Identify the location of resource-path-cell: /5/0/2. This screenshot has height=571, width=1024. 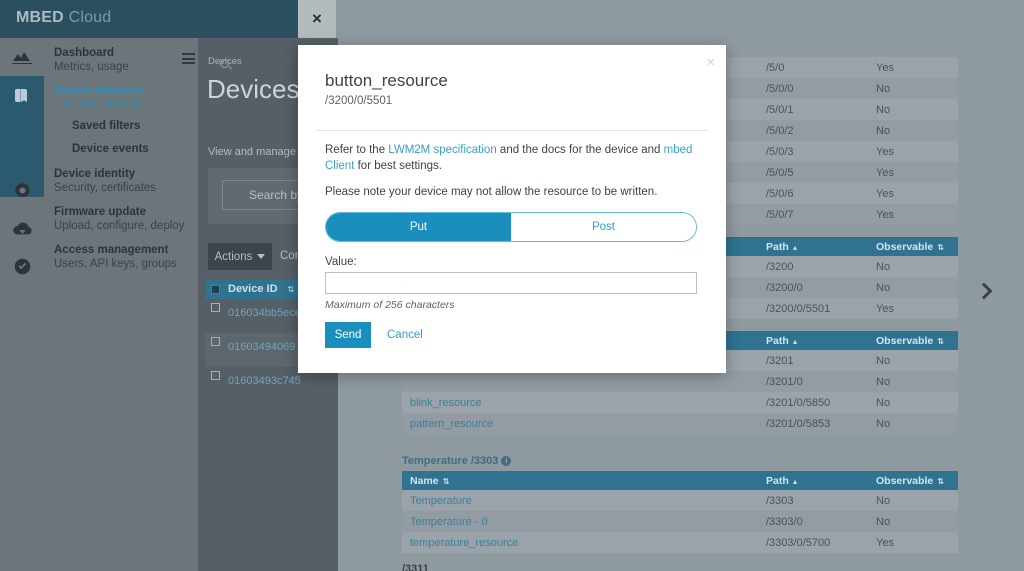
(813, 130).